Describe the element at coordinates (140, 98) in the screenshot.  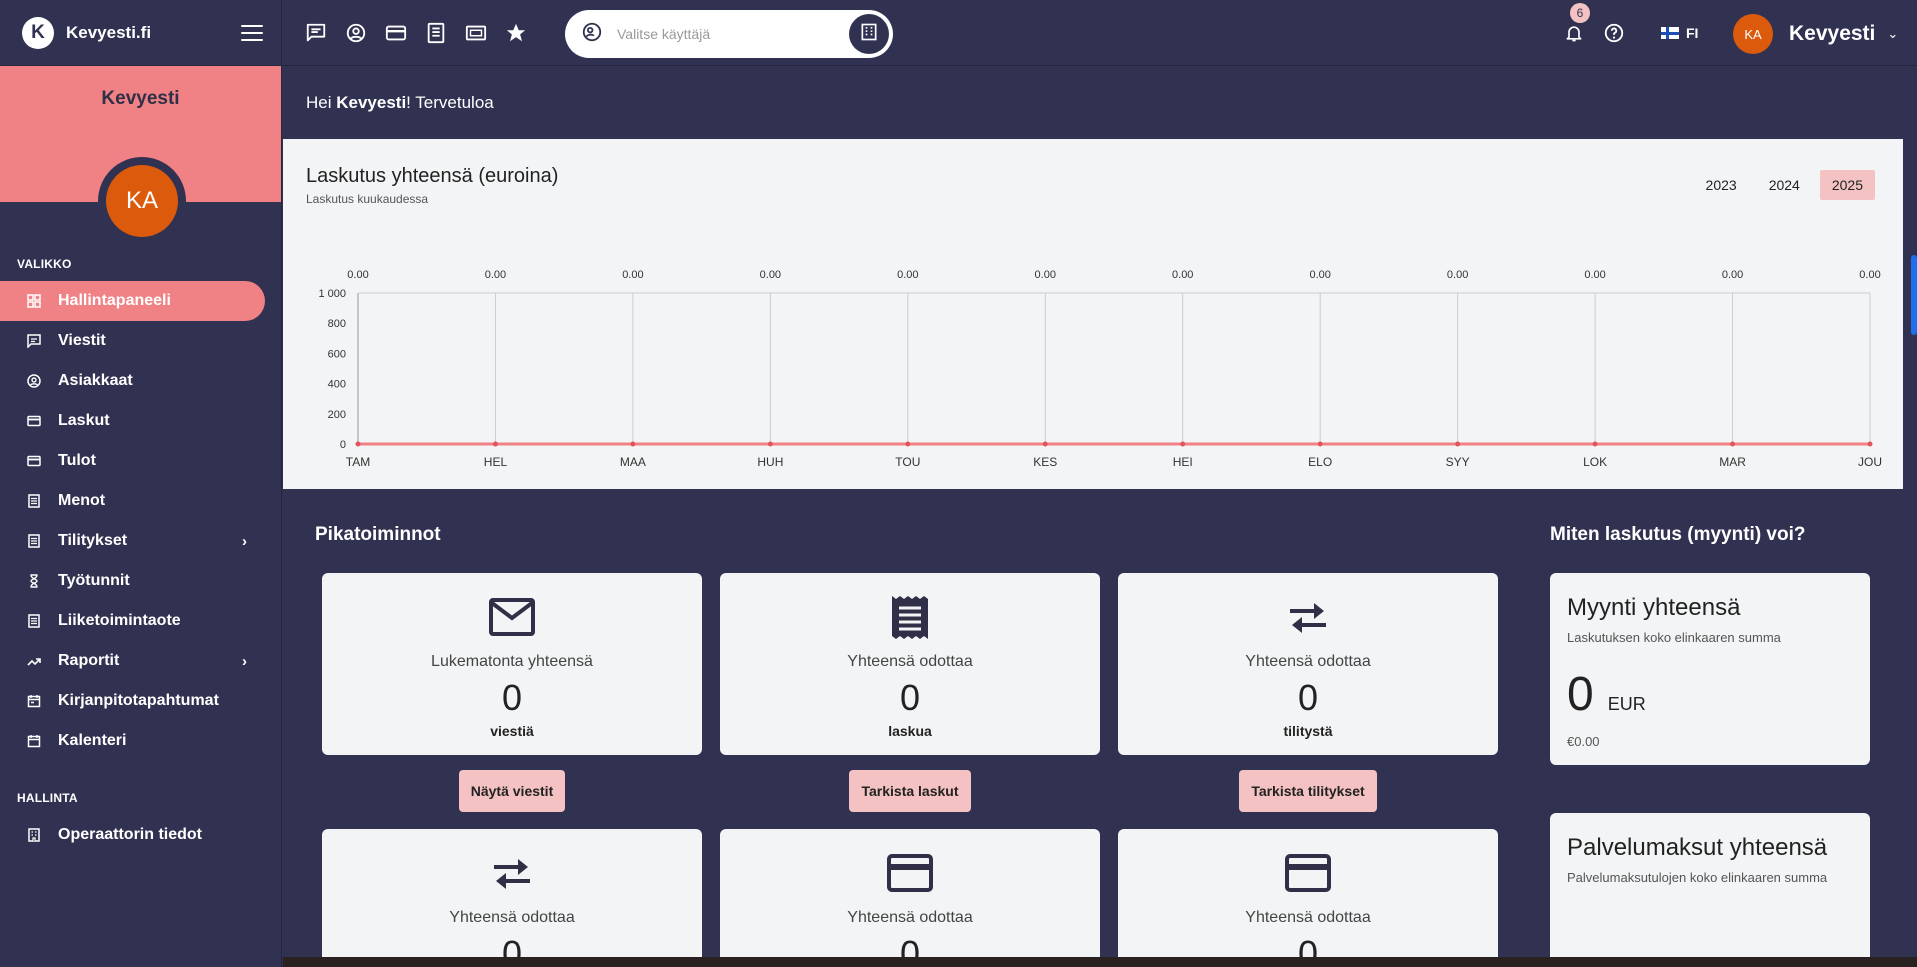
I see `profile-name: Kevyesti` at that location.